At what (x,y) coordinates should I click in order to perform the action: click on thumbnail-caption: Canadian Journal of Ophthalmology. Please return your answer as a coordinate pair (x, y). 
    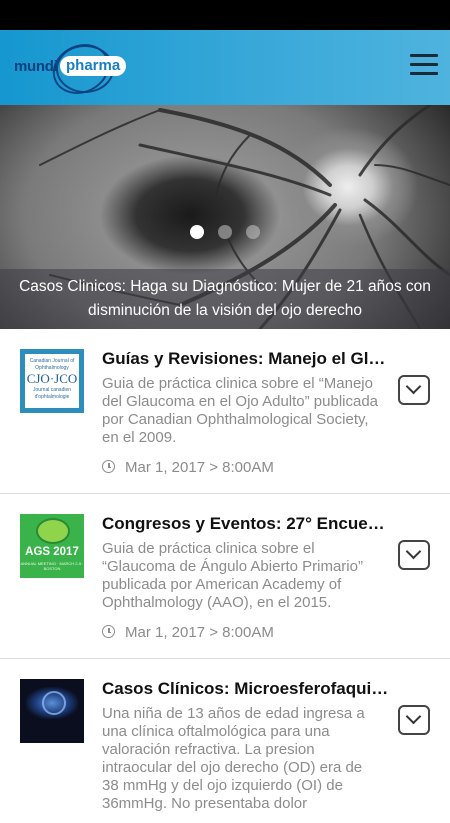
    Looking at the image, I should click on (52, 364).